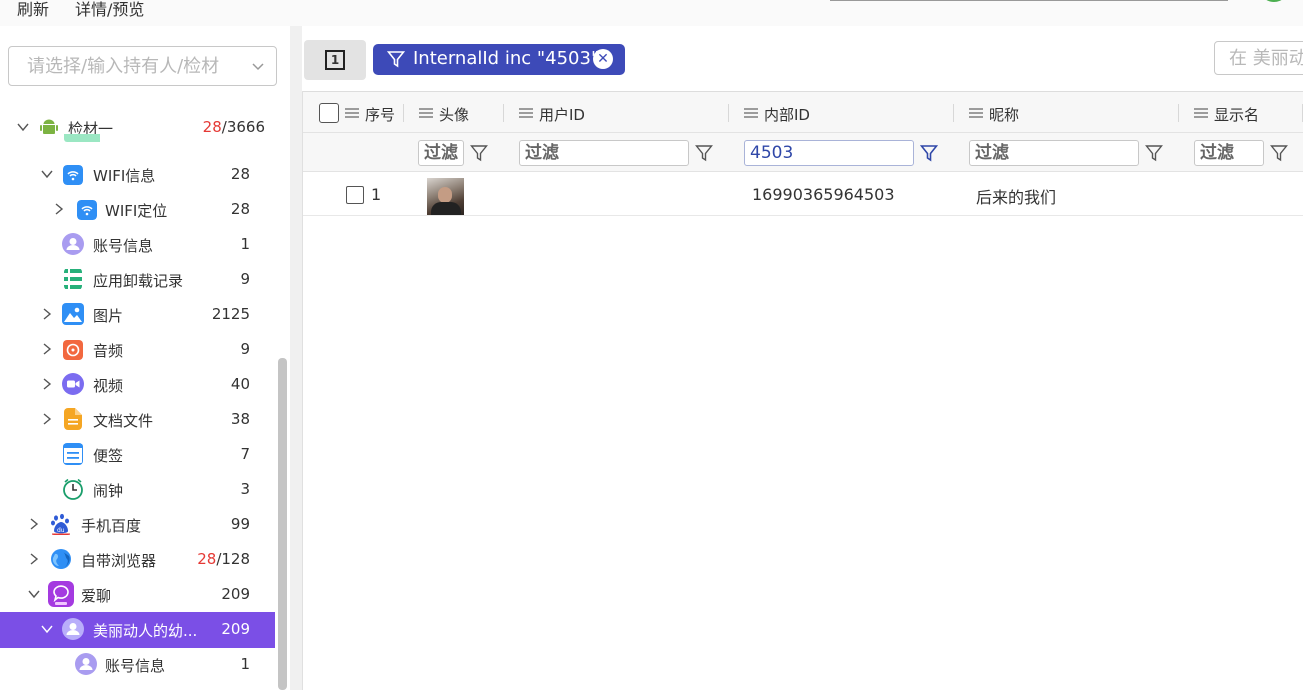 The image size is (1303, 690). I want to click on note-icon, so click(73, 454).